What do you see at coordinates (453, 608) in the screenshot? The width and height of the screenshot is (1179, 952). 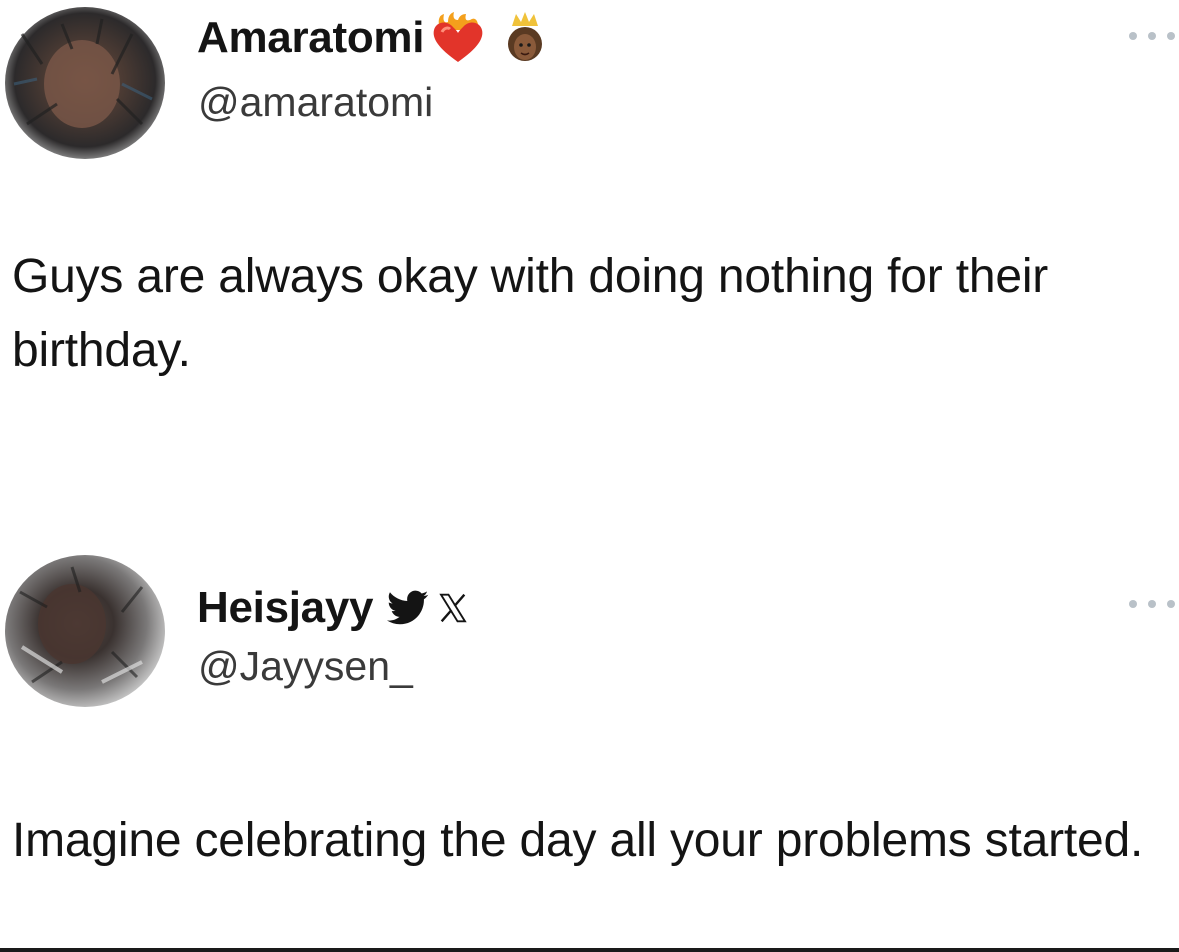 I see `x-logo-icon` at bounding box center [453, 608].